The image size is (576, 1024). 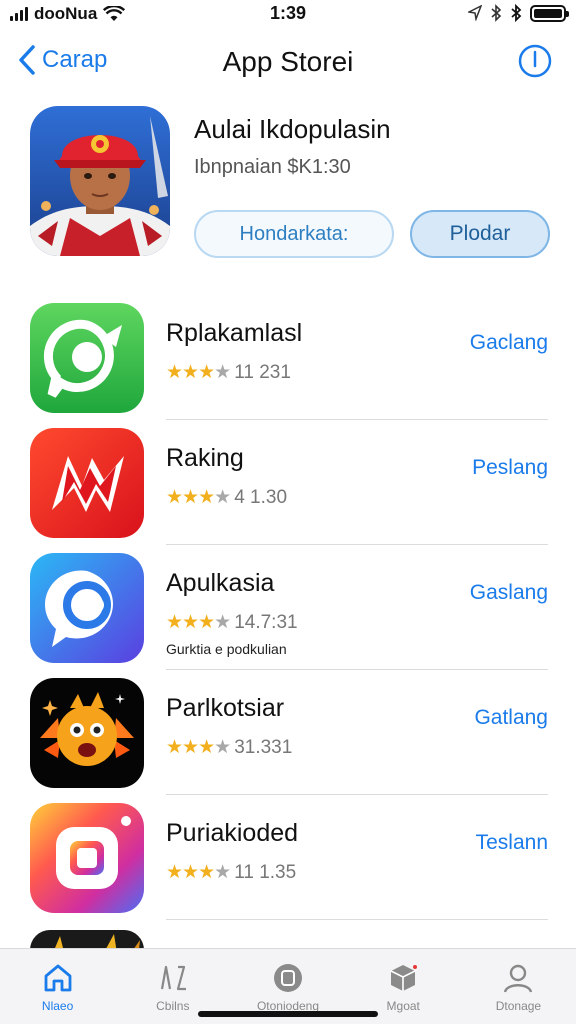 What do you see at coordinates (509, 343) in the screenshot?
I see `get-button: Gaclang` at bounding box center [509, 343].